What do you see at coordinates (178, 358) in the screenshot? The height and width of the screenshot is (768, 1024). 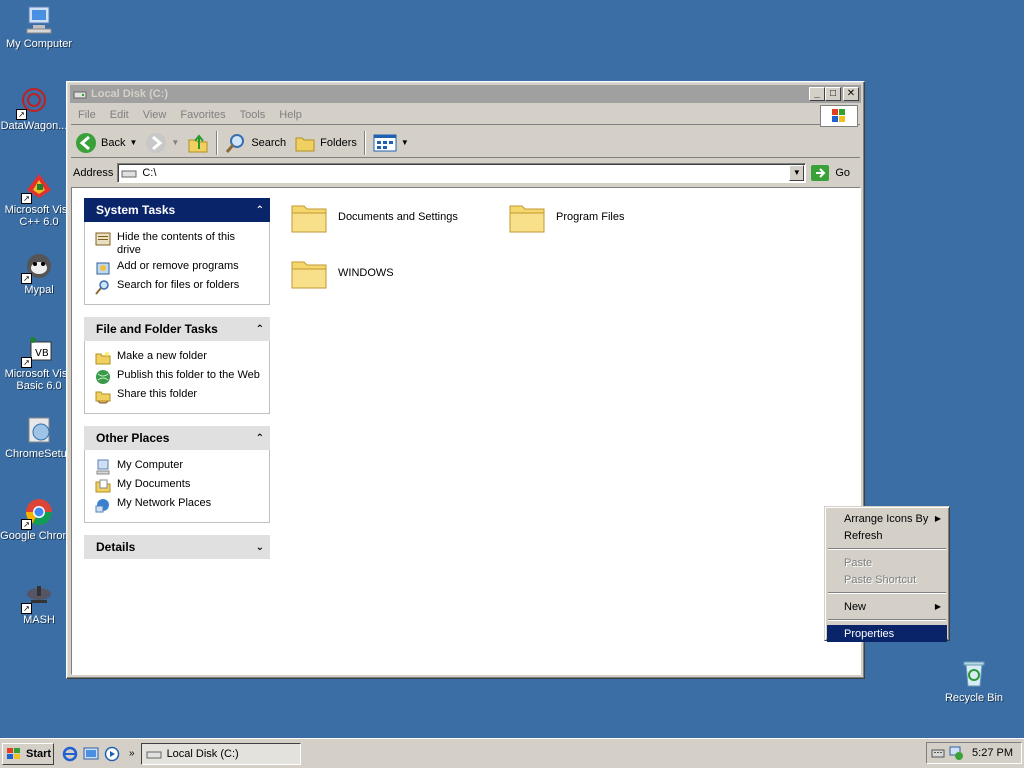 I see `task-make-new-folder: Make a new folder` at bounding box center [178, 358].